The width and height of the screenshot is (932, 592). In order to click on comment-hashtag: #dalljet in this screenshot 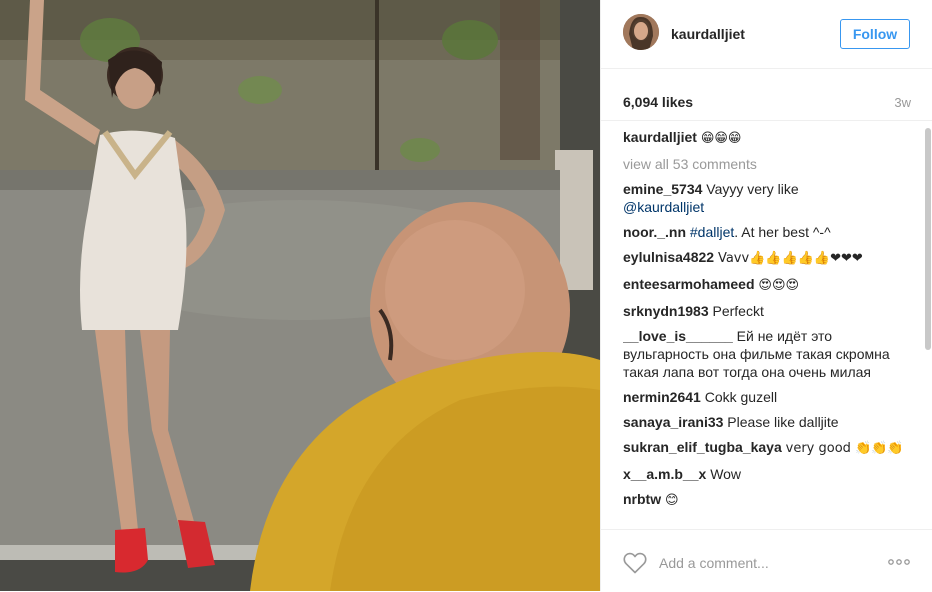, I will do `click(712, 232)`.